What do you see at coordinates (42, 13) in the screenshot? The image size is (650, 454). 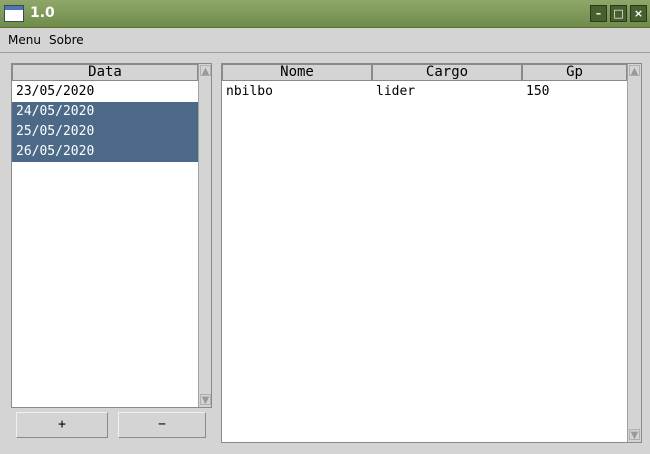 I see `window-title: 1.0` at bounding box center [42, 13].